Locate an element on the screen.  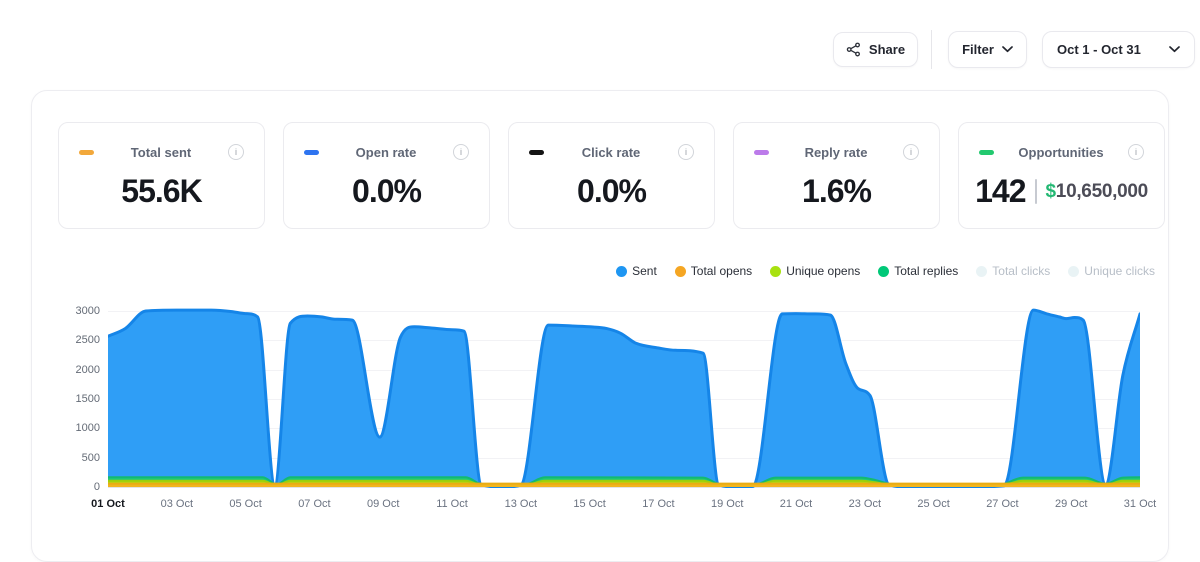
stat-card: Open rate i 0.0% is located at coordinates (386, 175).